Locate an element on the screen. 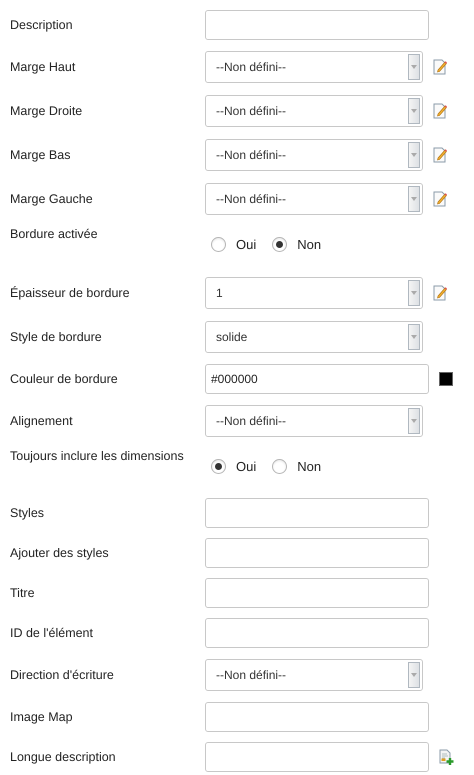 The width and height of the screenshot is (474, 775). field-label: Description is located at coordinates (41, 25).